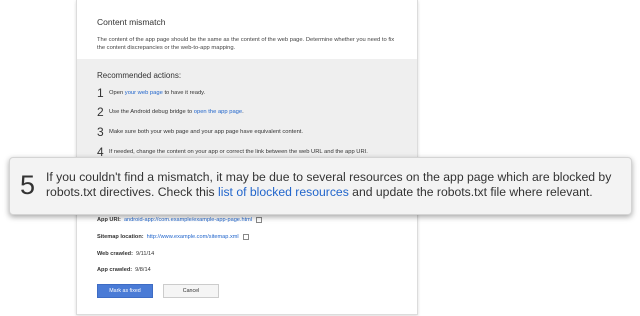 The width and height of the screenshot is (640, 316). I want to click on step-text: Open, so click(117, 93).